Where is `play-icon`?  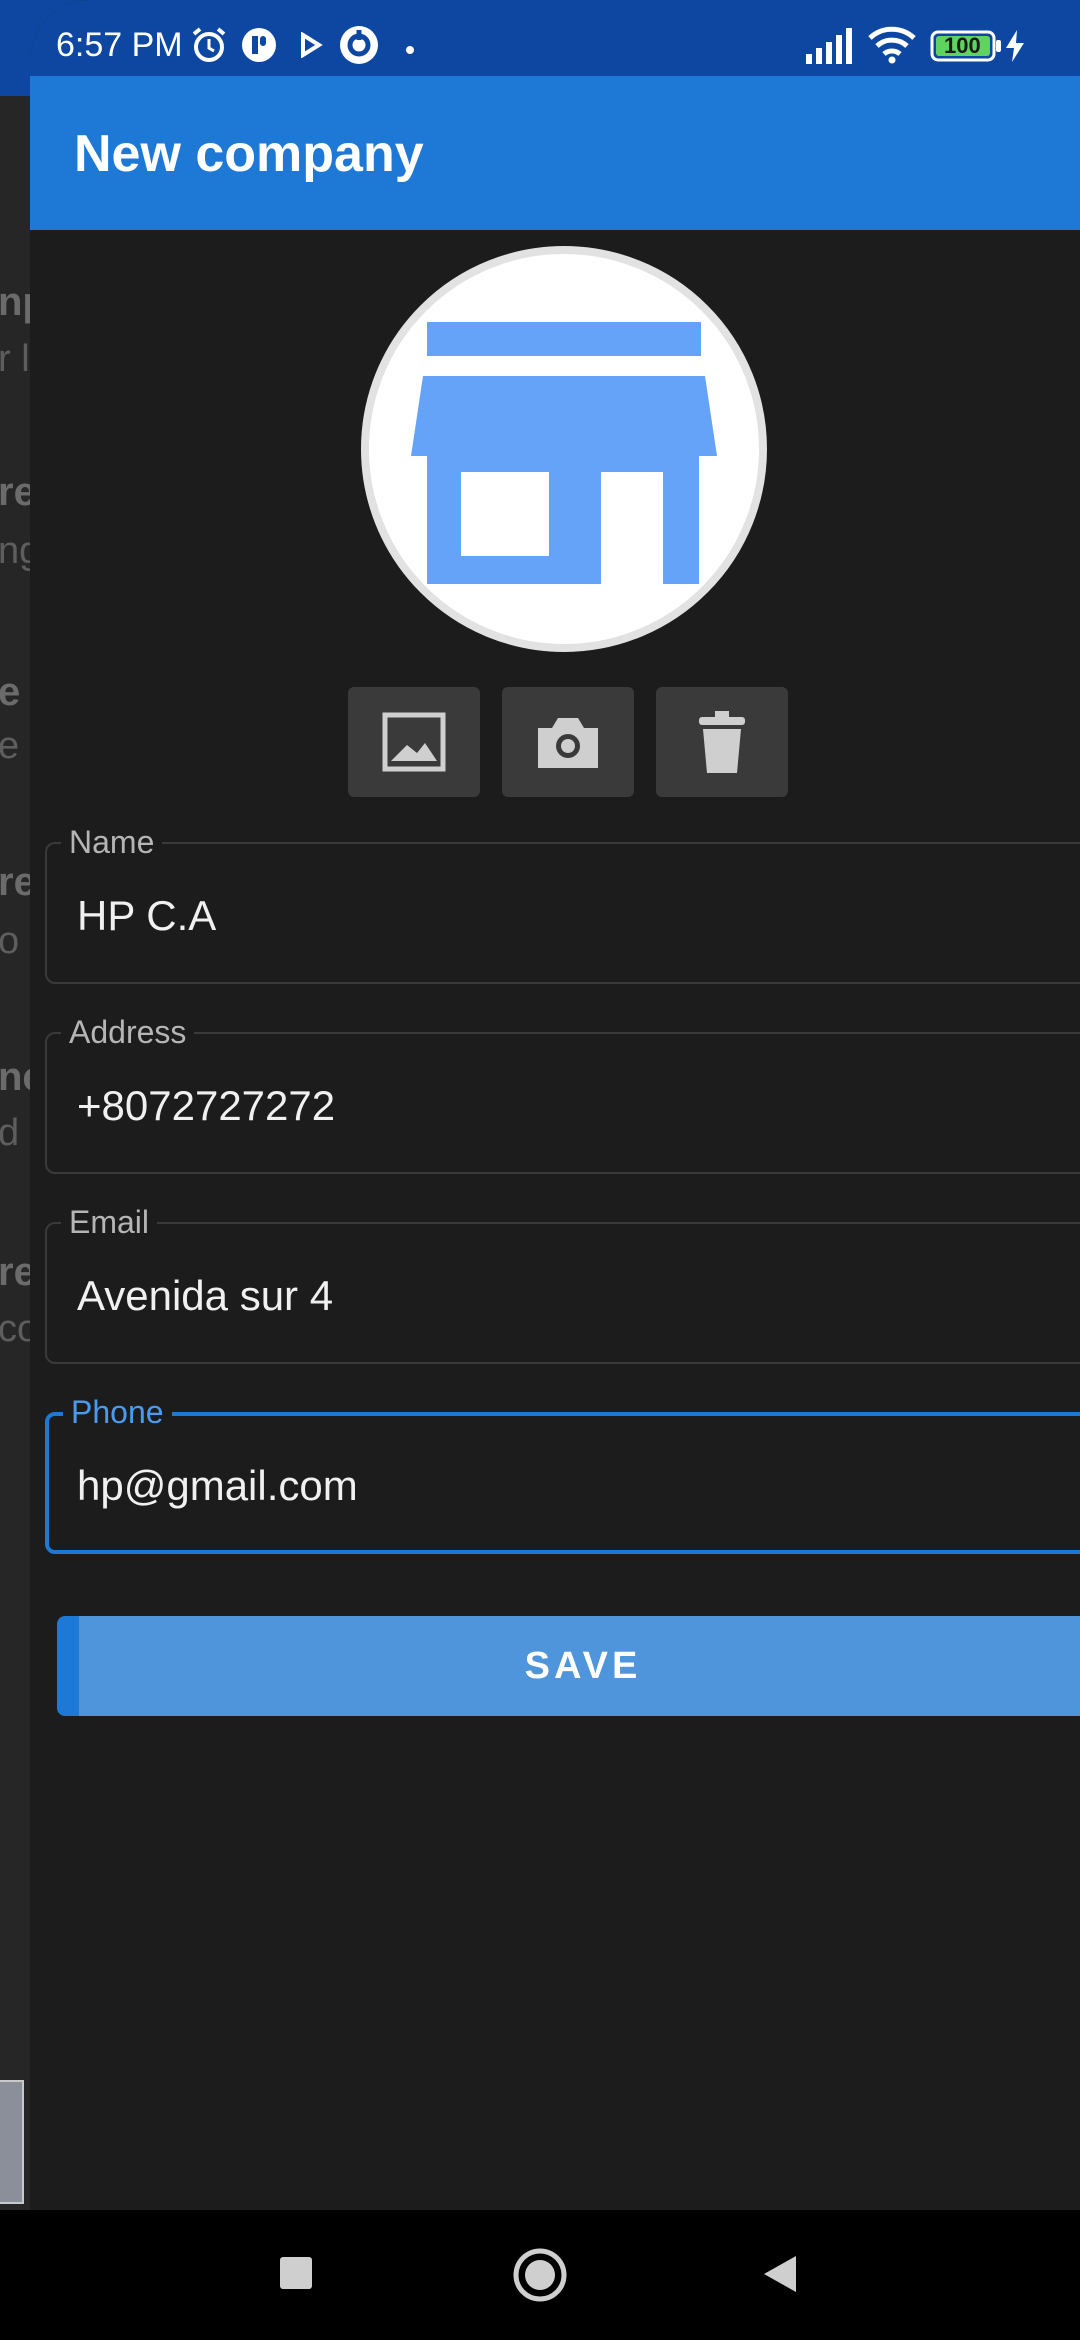
play-icon is located at coordinates (312, 47).